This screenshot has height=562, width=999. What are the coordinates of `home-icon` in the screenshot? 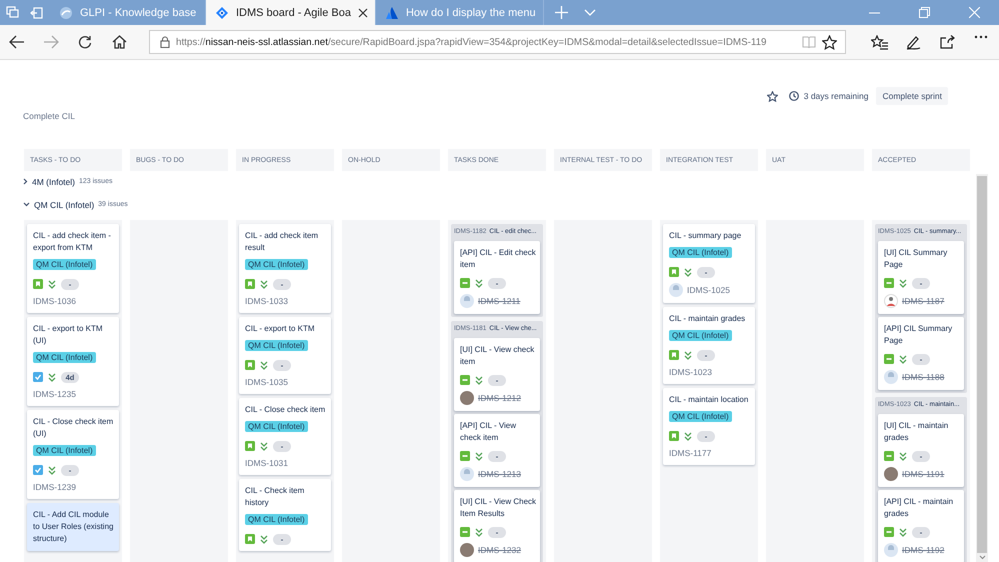 It's located at (119, 42).